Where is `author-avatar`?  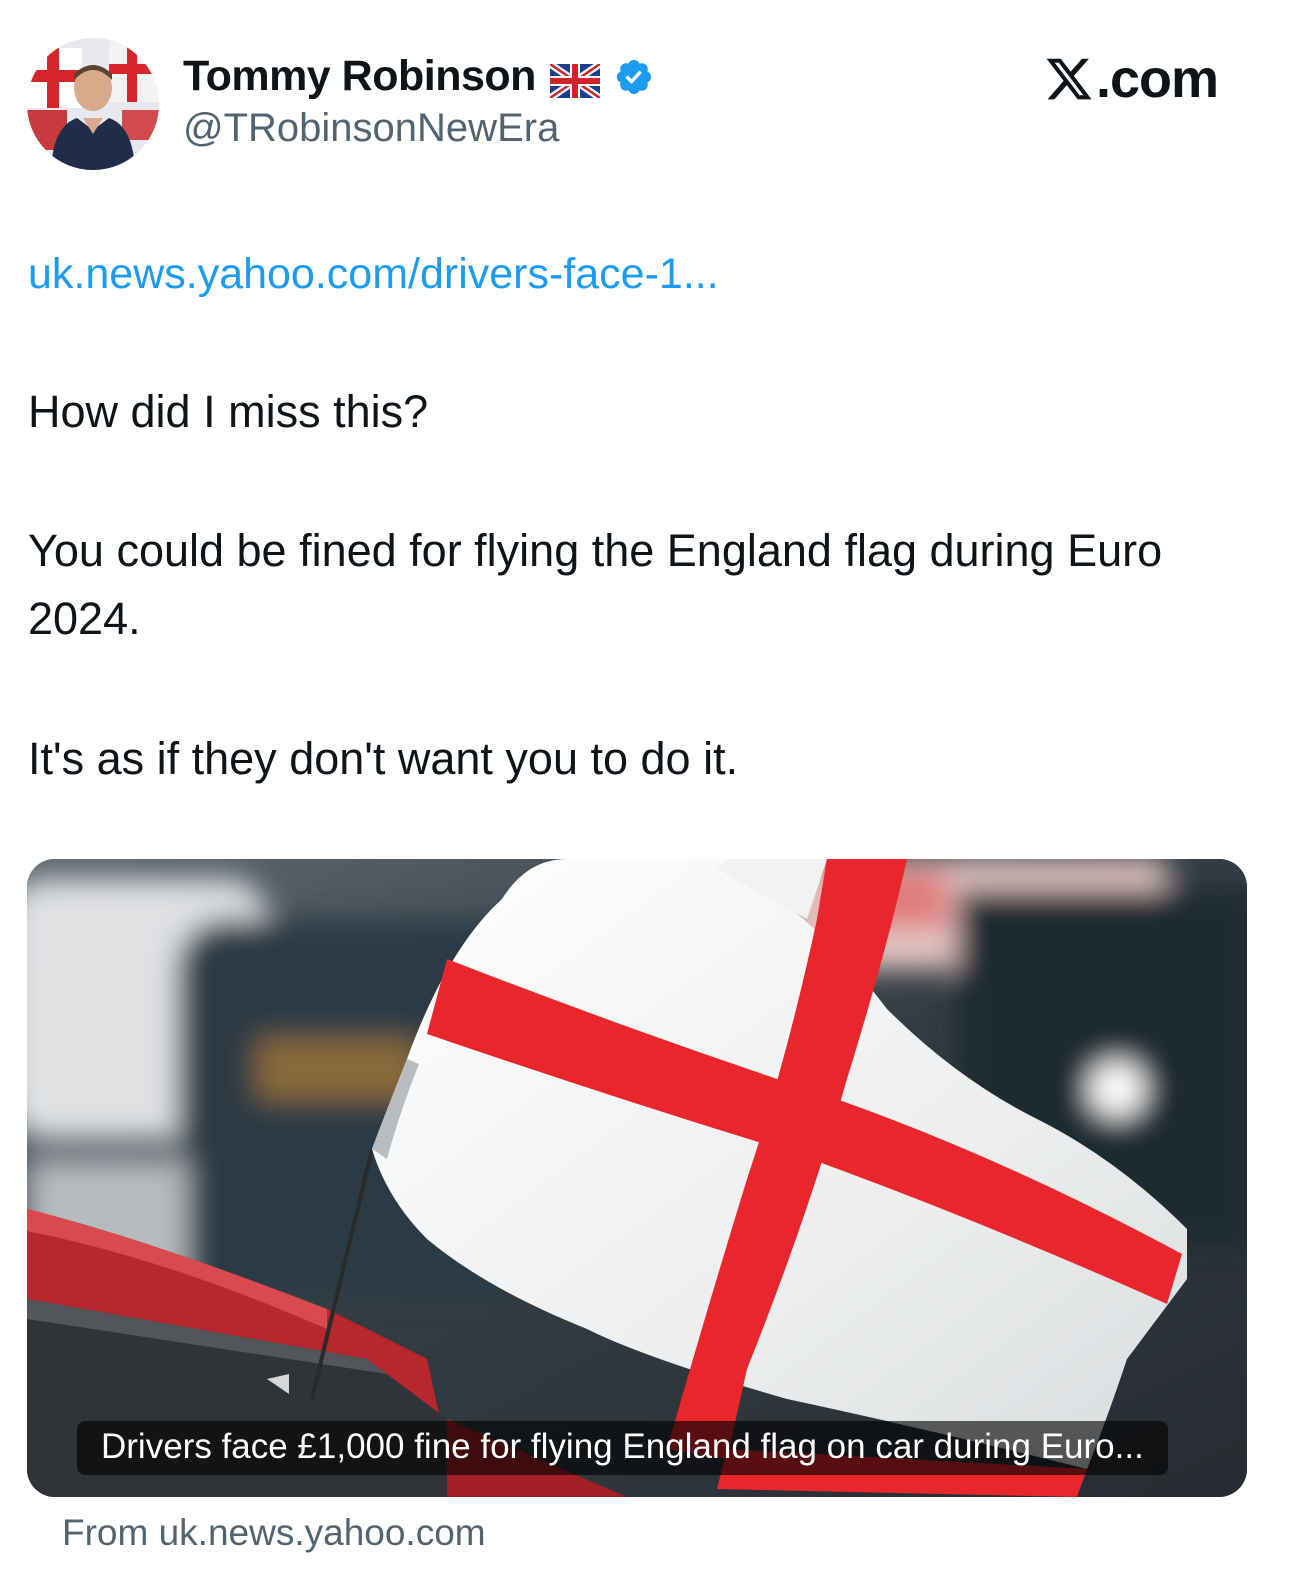
author-avatar is located at coordinates (93, 104).